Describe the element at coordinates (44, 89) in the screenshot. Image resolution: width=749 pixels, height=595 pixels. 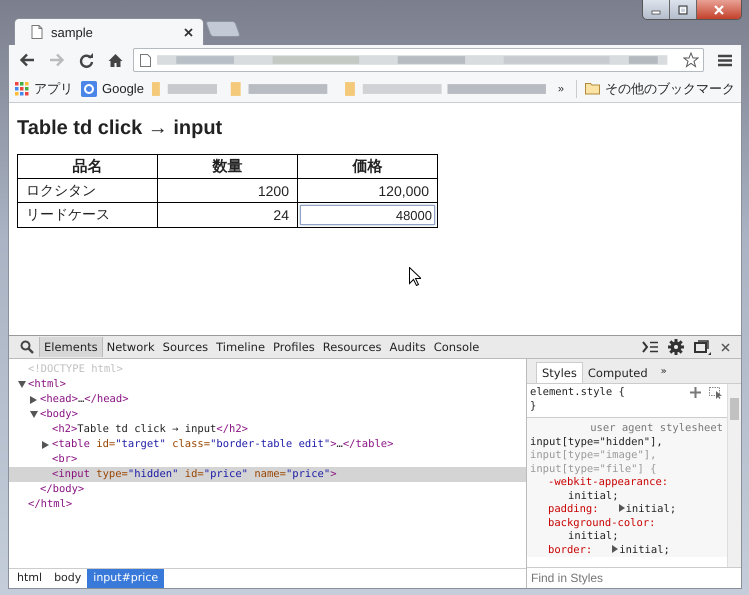
I see `bookmark-item: アプリ` at that location.